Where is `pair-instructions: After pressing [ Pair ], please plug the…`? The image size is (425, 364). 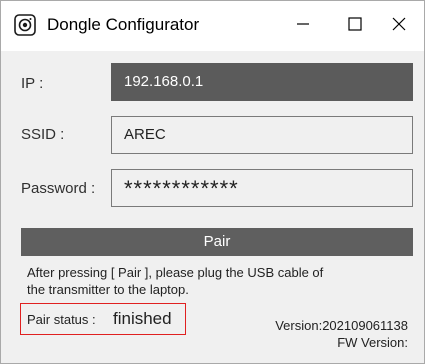
pair-instructions: After pressing [ Pair ], please plug the… is located at coordinates (175, 281).